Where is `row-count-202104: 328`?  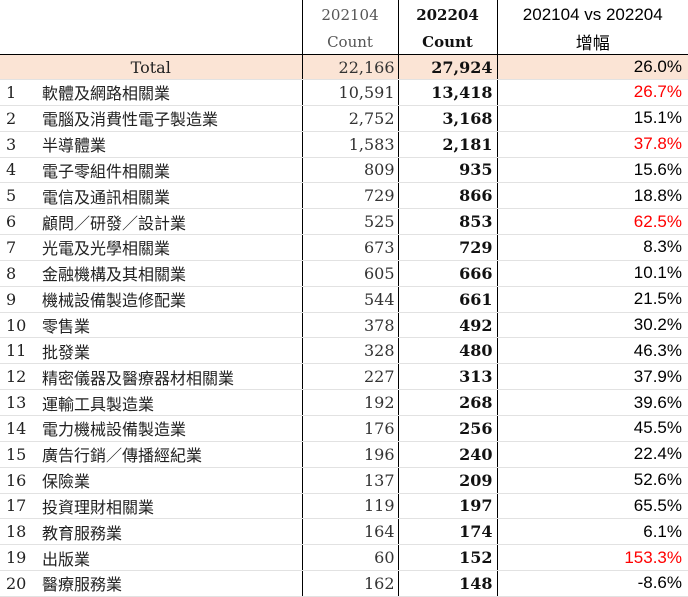 row-count-202104: 328 is located at coordinates (349, 351).